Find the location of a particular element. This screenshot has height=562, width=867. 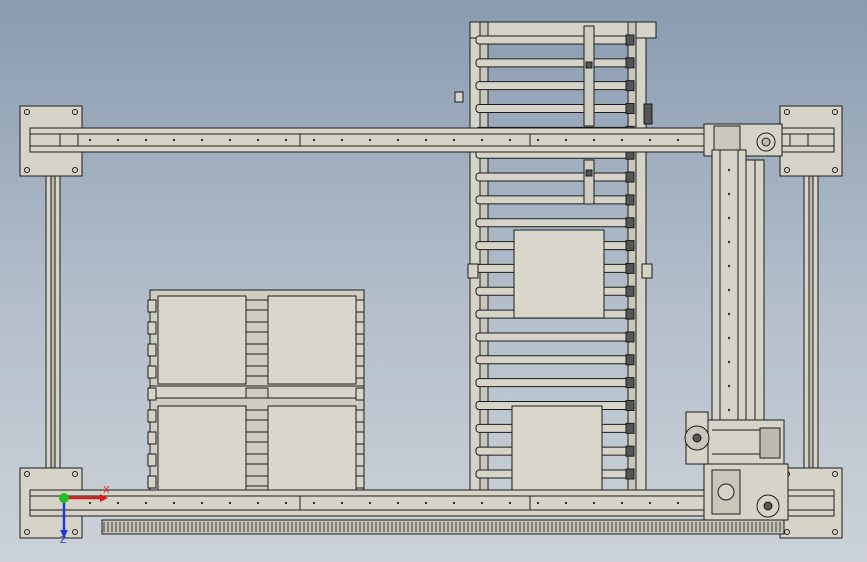

bottom-carriage is located at coordinates (746, 492).